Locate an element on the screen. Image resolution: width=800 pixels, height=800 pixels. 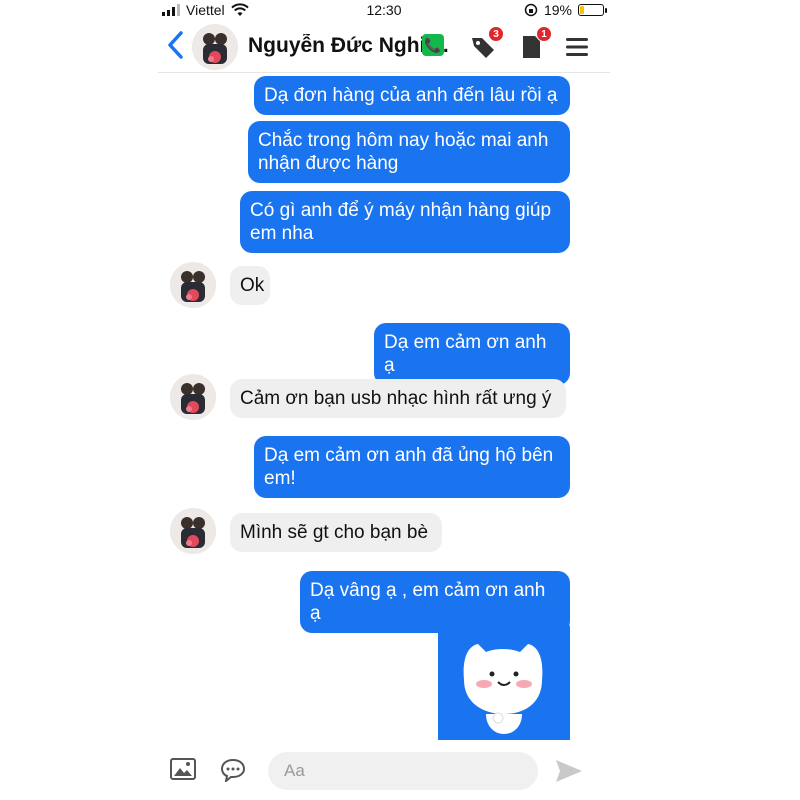
message-bubble-outgoing: Dạ em cảm ơn anh ạ is located at coordinates (472, 354).